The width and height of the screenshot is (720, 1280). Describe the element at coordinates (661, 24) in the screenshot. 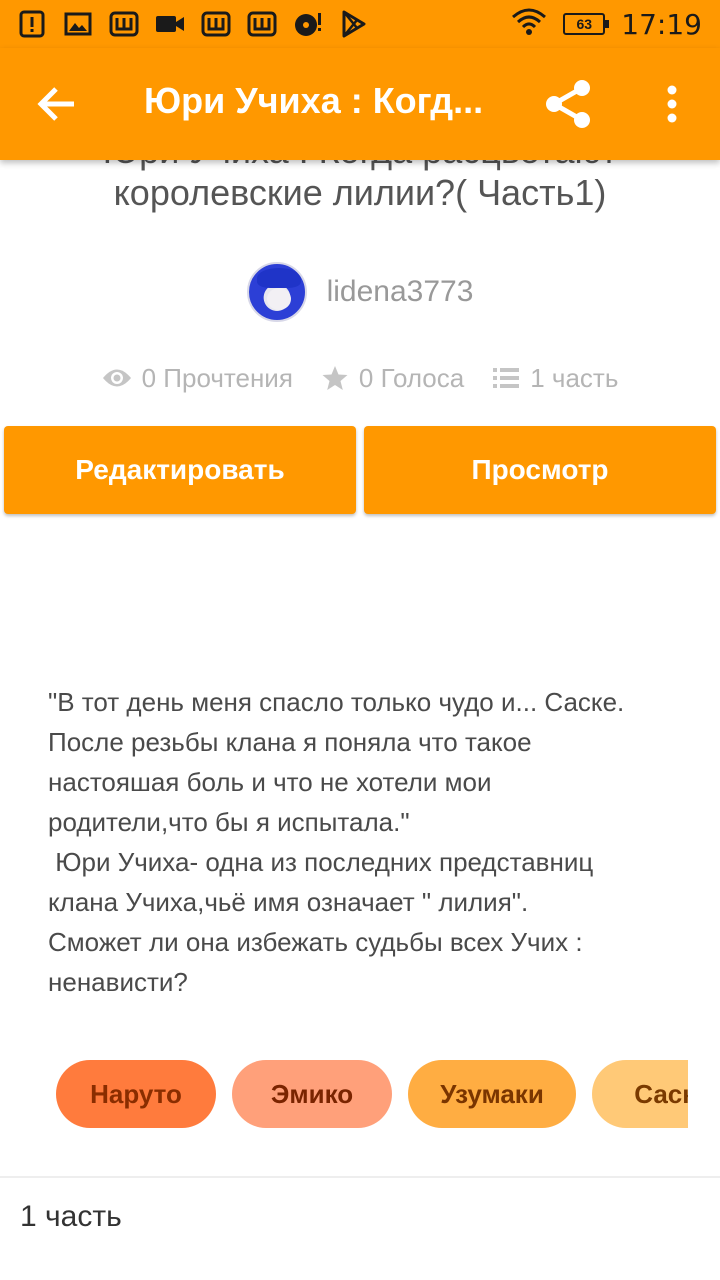

I see `clock: 17:19` at that location.